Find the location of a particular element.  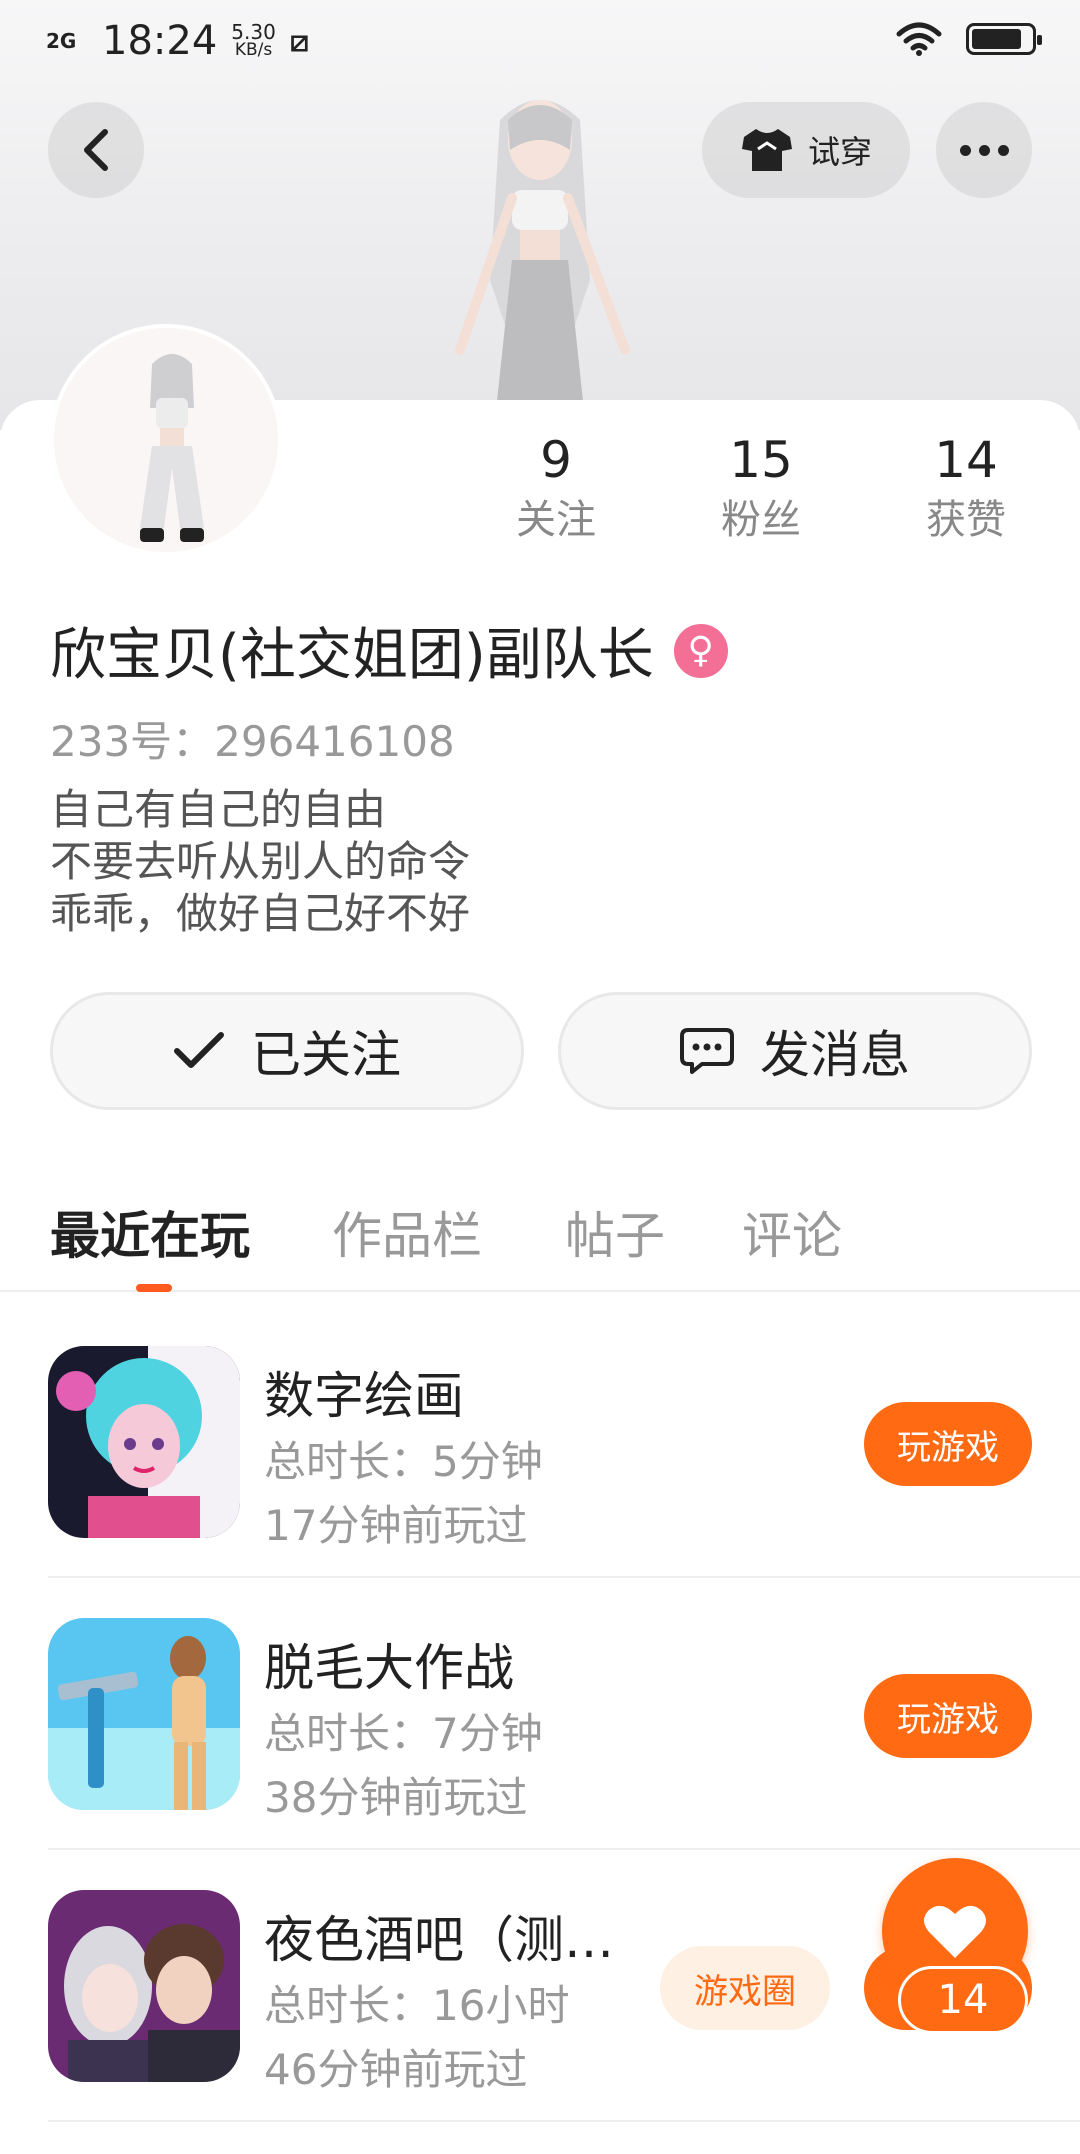

following-button: 已关注 is located at coordinates (287, 1051).